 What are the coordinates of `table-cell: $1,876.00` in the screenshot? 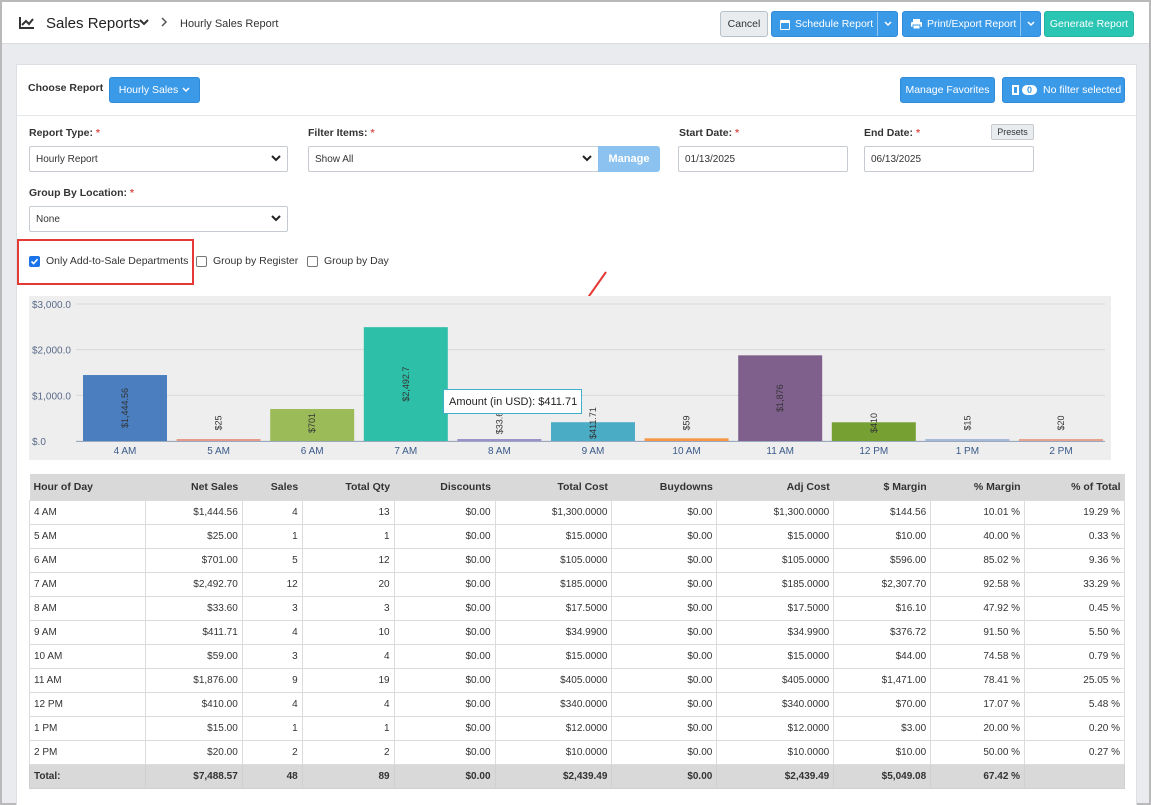 It's located at (193, 680).